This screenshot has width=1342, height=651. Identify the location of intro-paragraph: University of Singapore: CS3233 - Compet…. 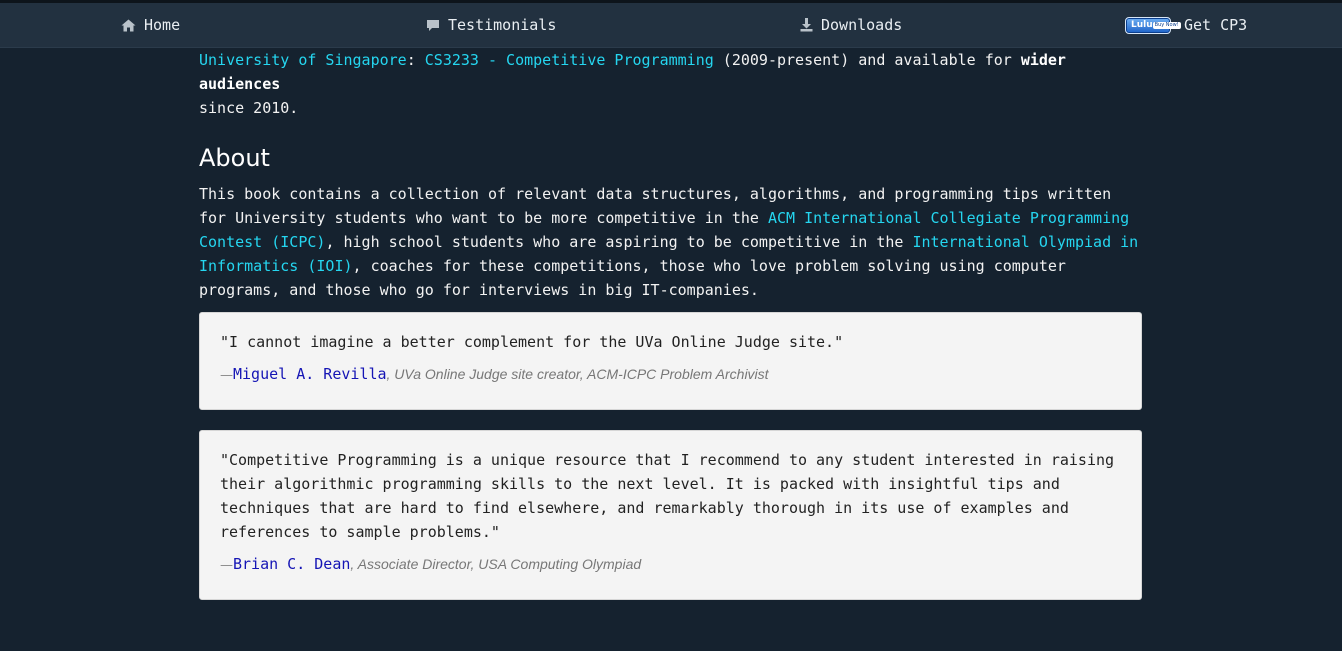
(671, 84).